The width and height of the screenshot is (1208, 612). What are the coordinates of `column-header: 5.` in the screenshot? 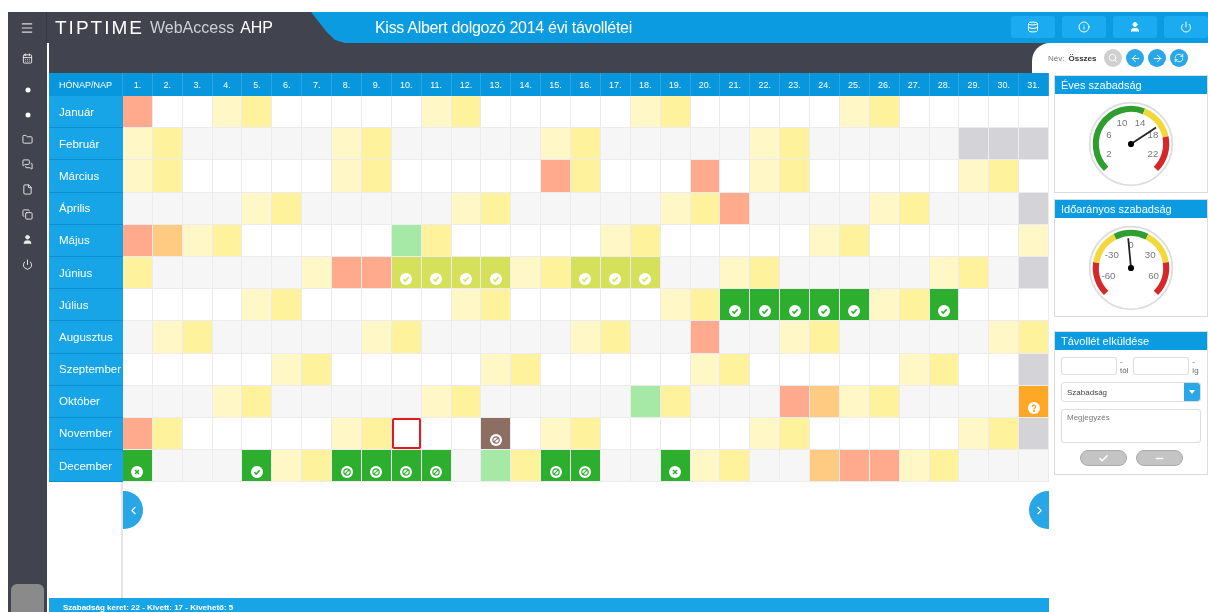 It's located at (257, 84).